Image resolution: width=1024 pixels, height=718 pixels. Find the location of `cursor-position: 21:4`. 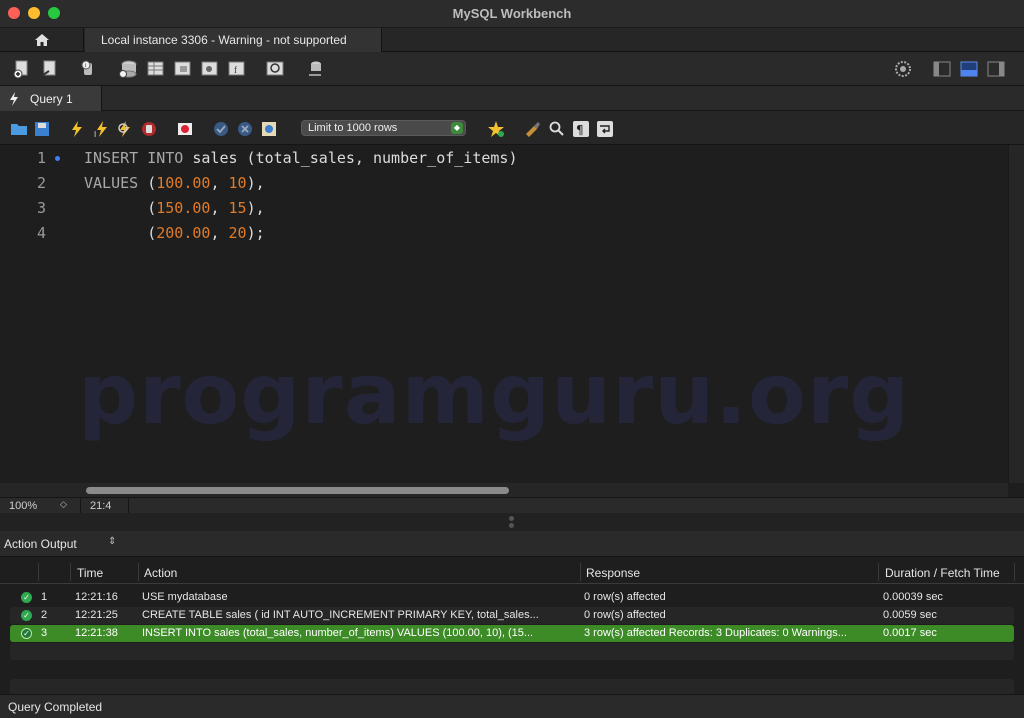

cursor-position: 21:4 is located at coordinates (101, 506).